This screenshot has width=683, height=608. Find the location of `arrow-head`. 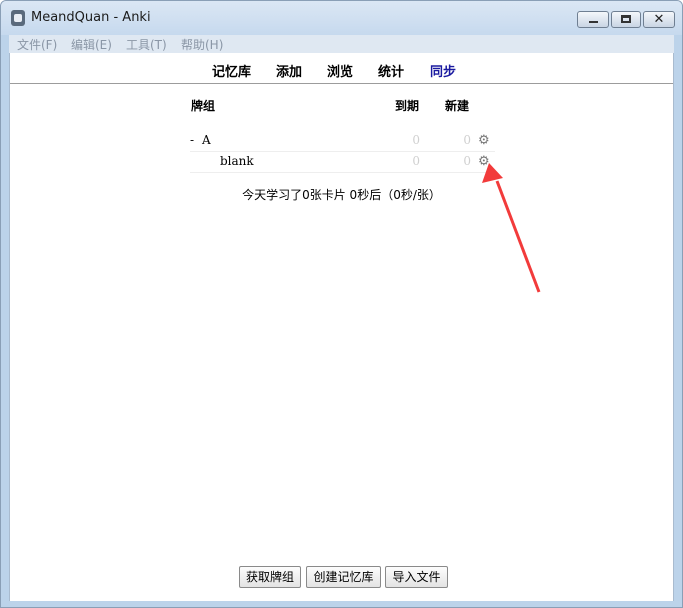

arrow-head is located at coordinates (492, 173).